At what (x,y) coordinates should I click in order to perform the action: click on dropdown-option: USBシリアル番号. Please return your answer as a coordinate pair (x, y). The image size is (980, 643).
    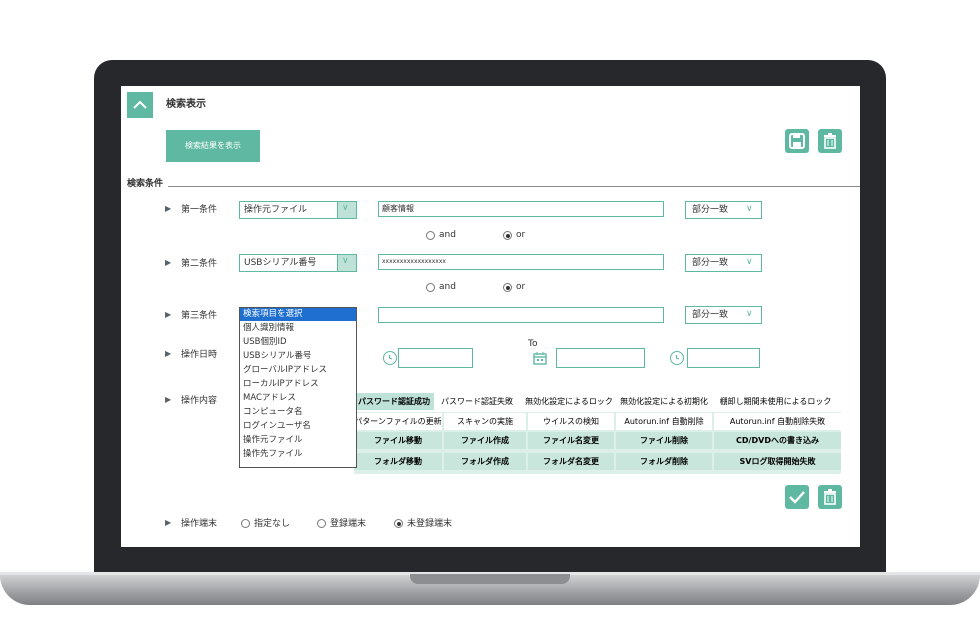
    Looking at the image, I should click on (277, 356).